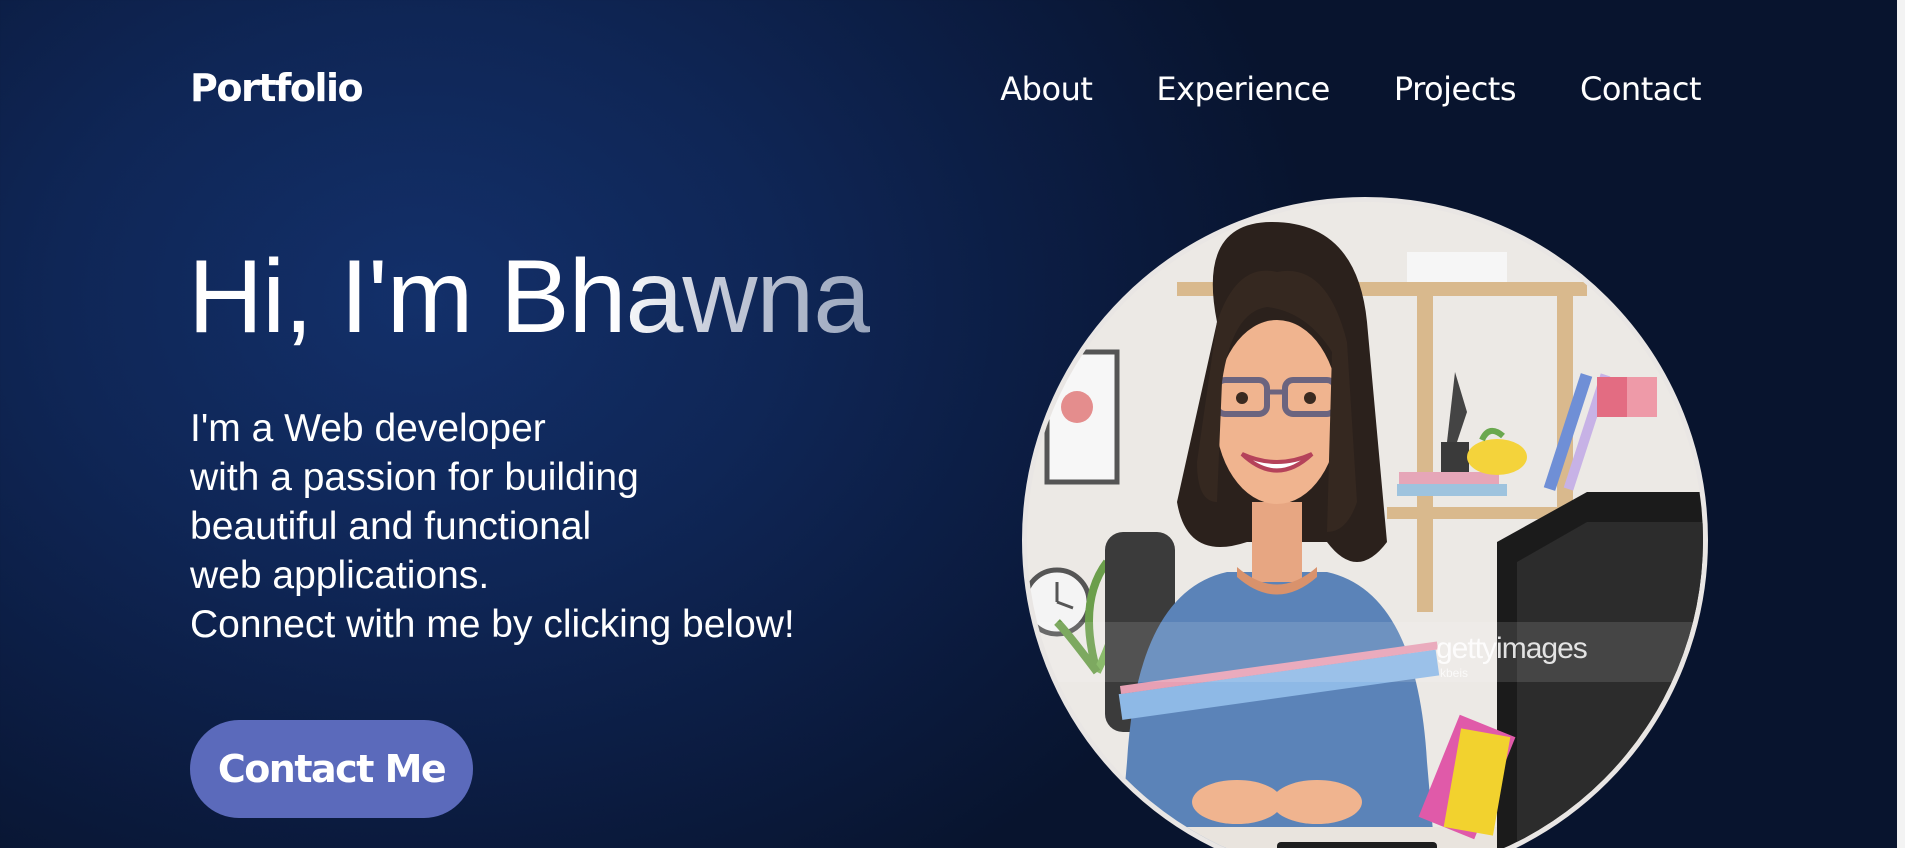 This screenshot has height=848, width=1905. Describe the element at coordinates (368, 428) in the screenshot. I see `hero-description-line: I'm a Web developer` at that location.